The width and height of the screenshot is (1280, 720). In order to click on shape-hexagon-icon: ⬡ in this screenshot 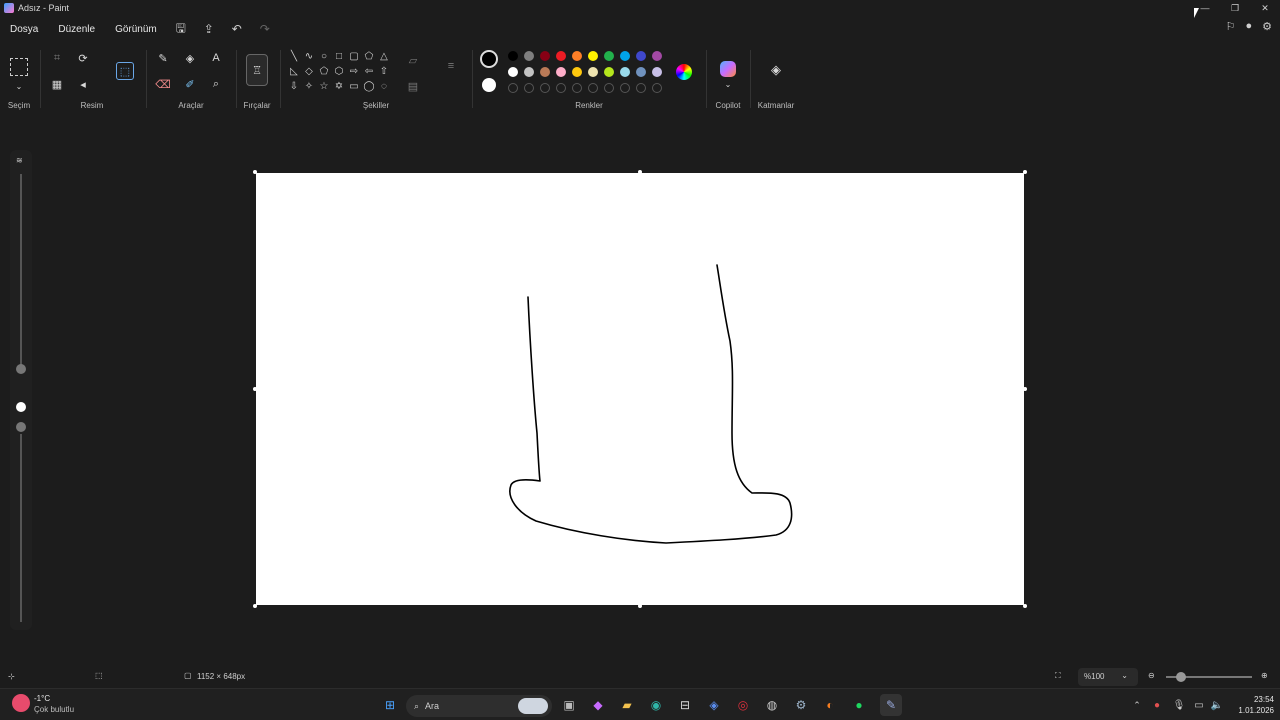, I will do `click(339, 71)`.